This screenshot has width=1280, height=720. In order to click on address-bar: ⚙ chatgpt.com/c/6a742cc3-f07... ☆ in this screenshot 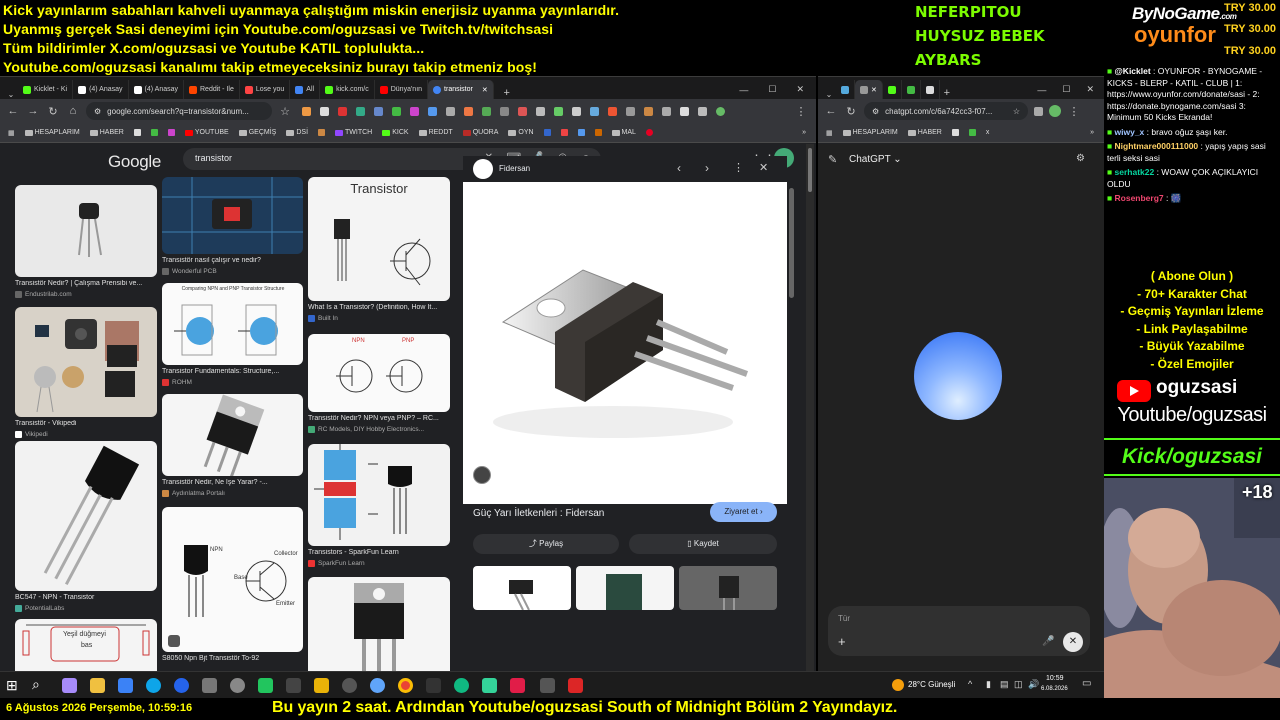, I will do `click(946, 111)`.